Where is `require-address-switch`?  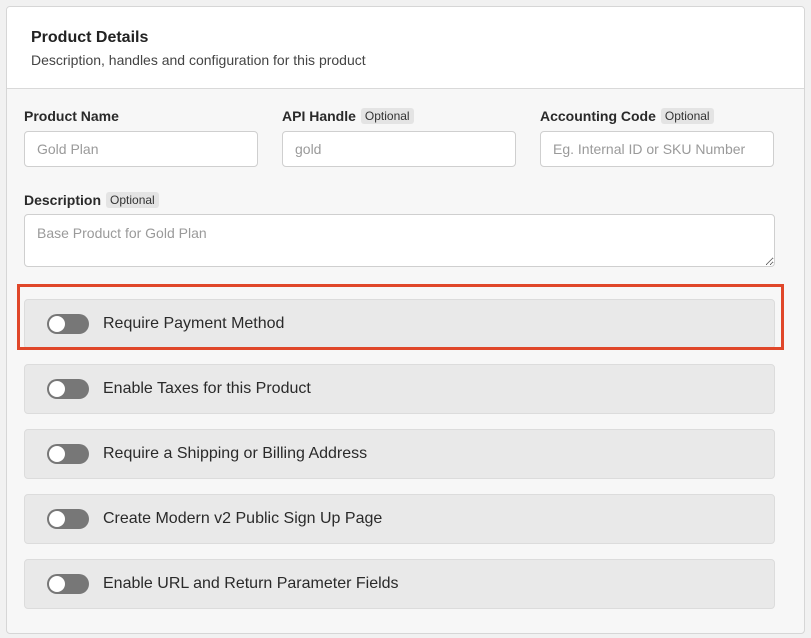
require-address-switch is located at coordinates (68, 454).